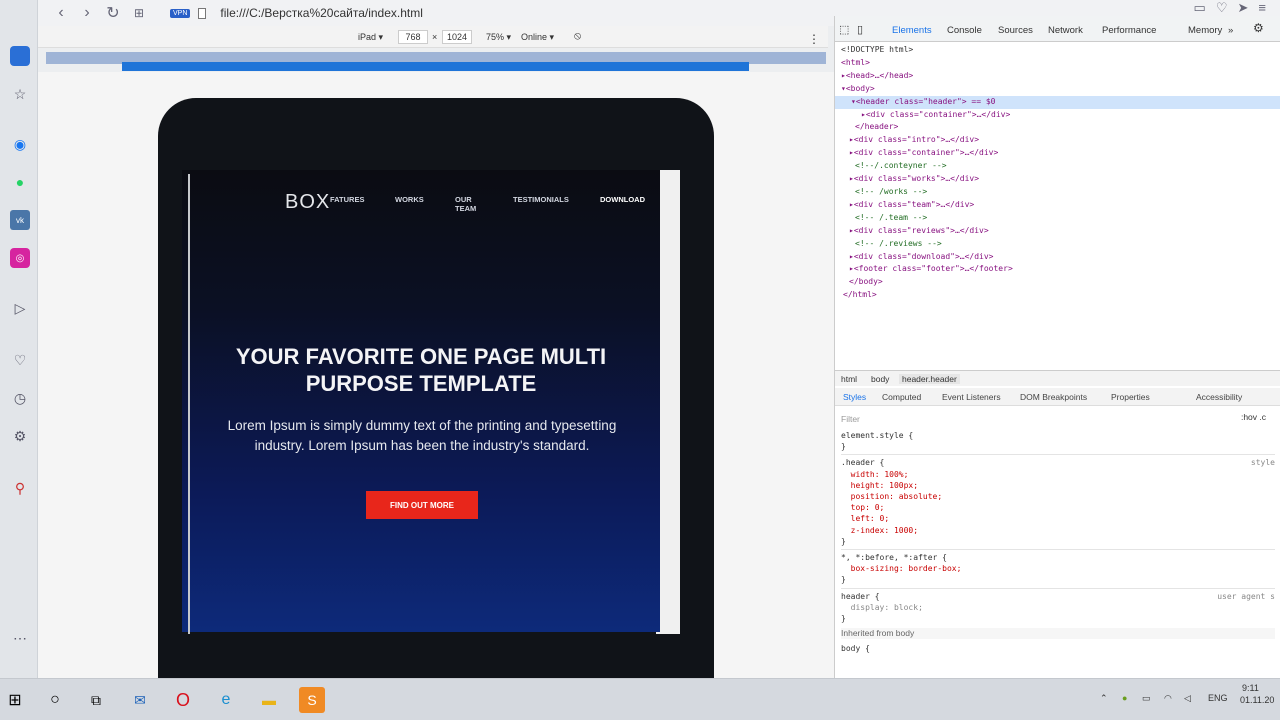  What do you see at coordinates (20, 182) in the screenshot?
I see `whatsapp-icon: ●` at bounding box center [20, 182].